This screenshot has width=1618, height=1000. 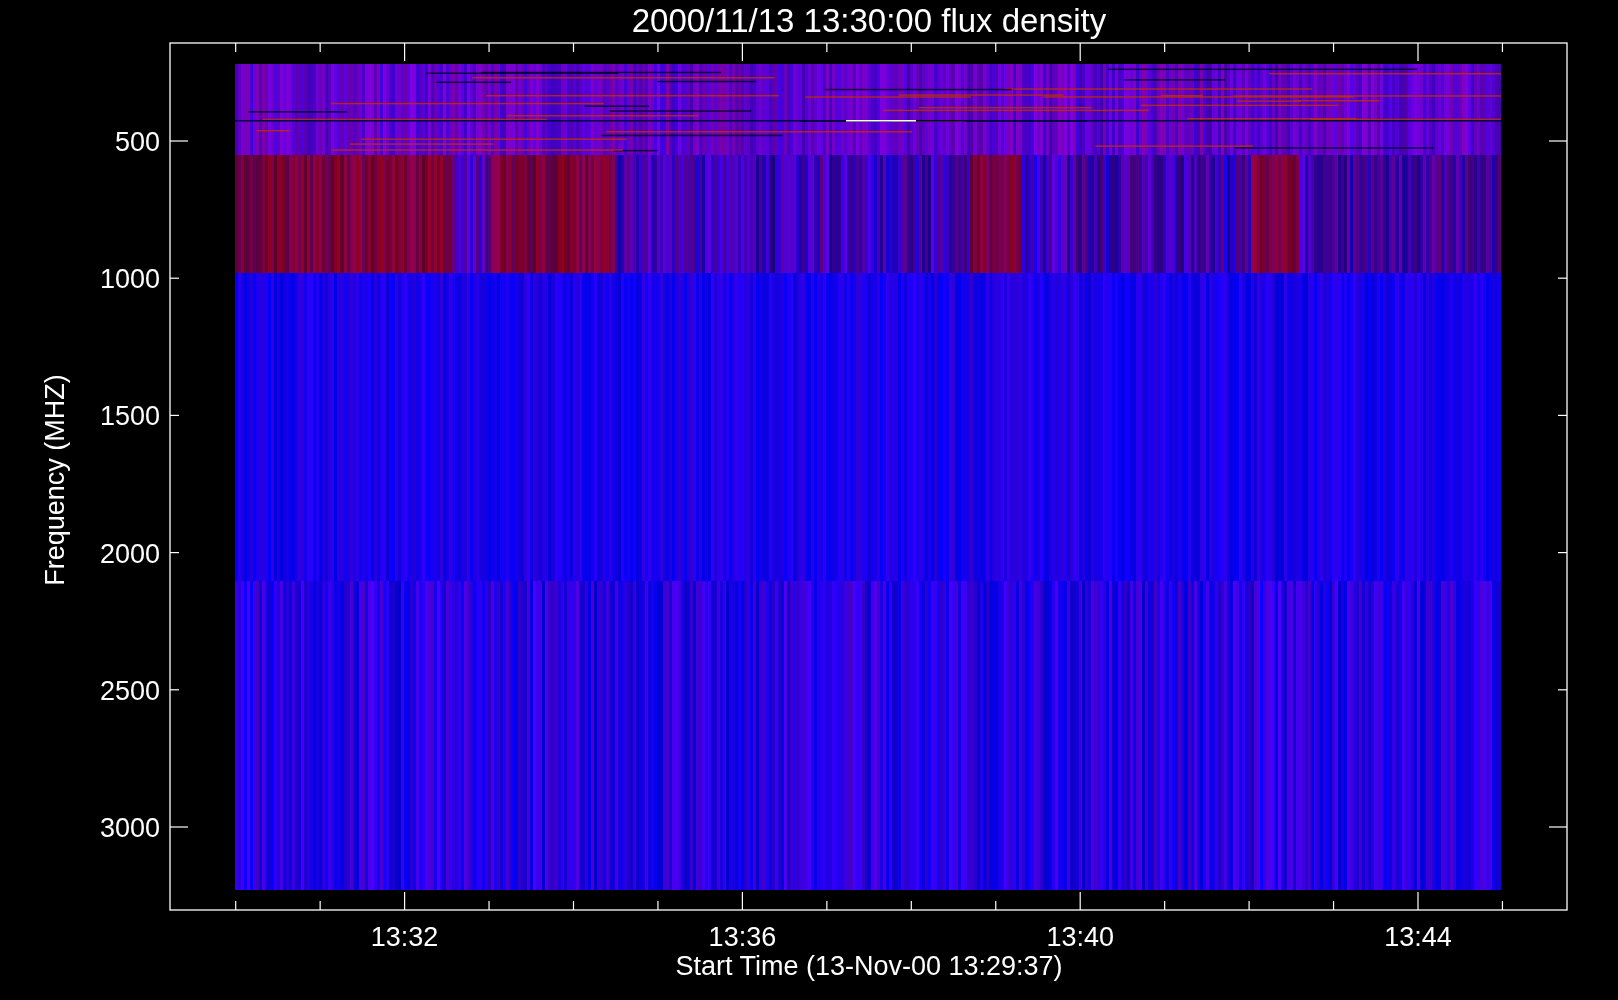 What do you see at coordinates (55, 480) in the screenshot?
I see `y-axis-label: Frequency (MHZ)` at bounding box center [55, 480].